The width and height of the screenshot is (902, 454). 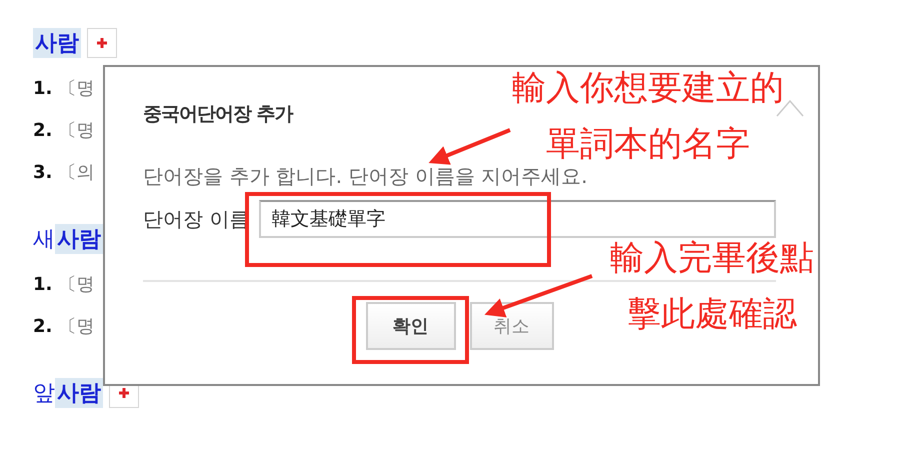 What do you see at coordinates (411, 326) in the screenshot?
I see `confirm-button: 확인` at bounding box center [411, 326].